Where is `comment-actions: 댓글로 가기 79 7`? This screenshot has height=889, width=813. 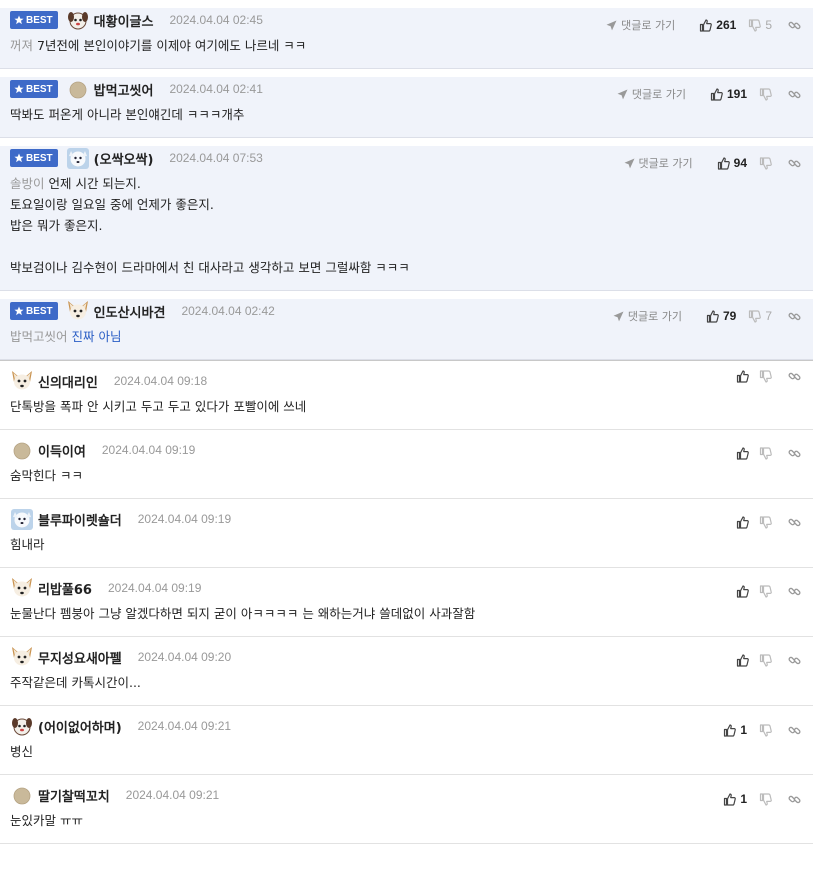
comment-actions: 댓글로 가기 79 7 is located at coordinates (707, 316).